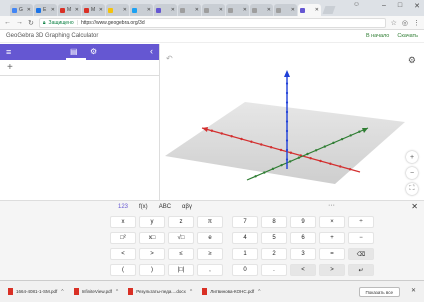 This screenshot has width=424, height=302. What do you see at coordinates (417, 6) in the screenshot?
I see `close-window-button: ✕` at bounding box center [417, 6].